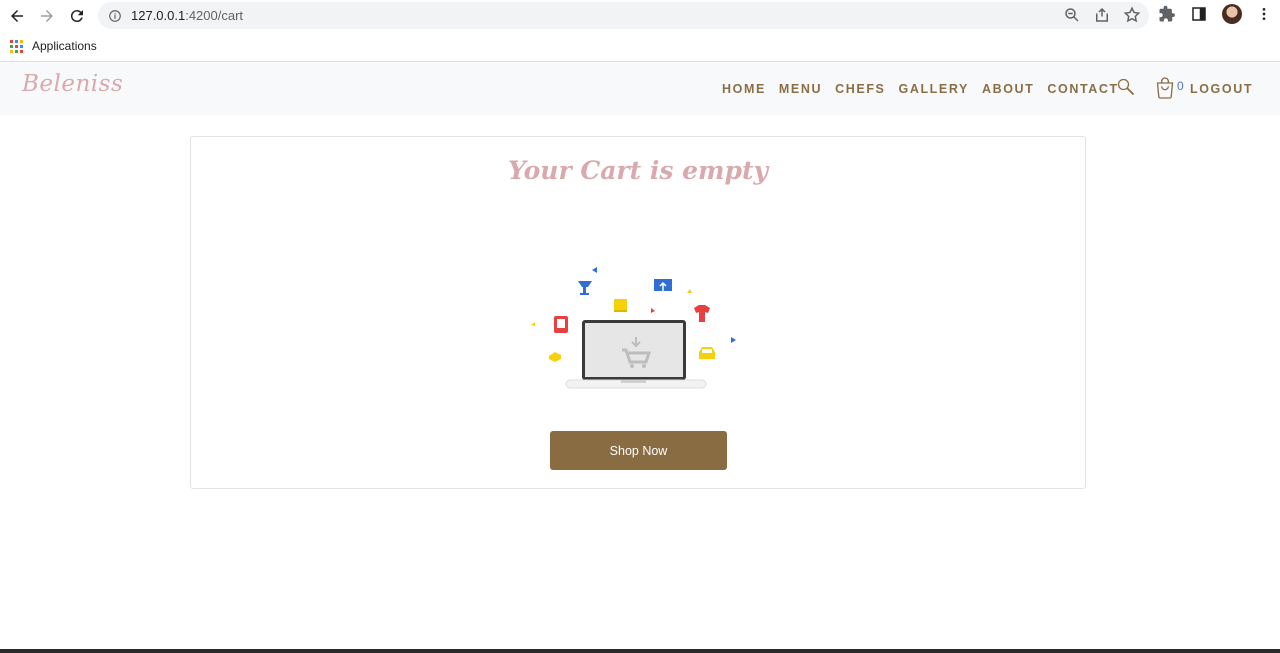 The width and height of the screenshot is (1280, 653). What do you see at coordinates (1008, 89) in the screenshot?
I see `nav-about: ABOUT` at bounding box center [1008, 89].